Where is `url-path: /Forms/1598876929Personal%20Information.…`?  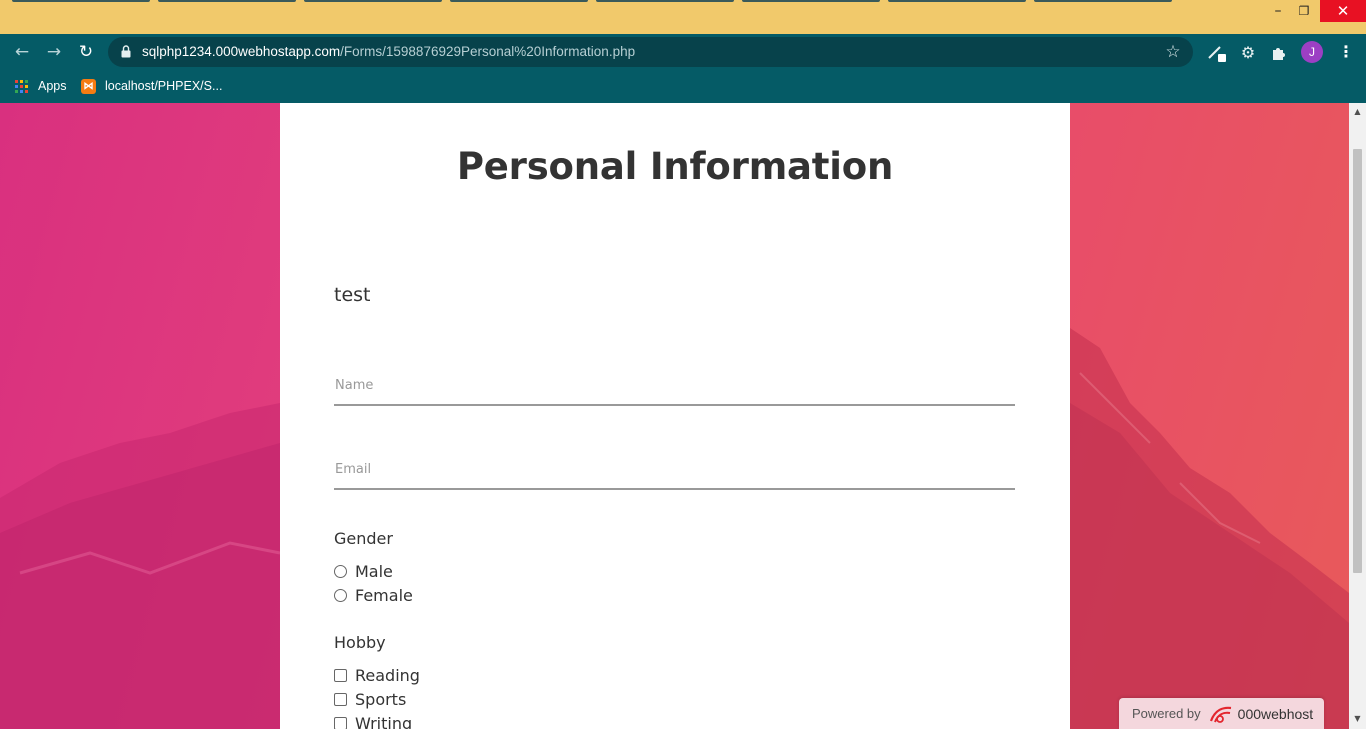 url-path: /Forms/1598876929Personal%20Information.… is located at coordinates (488, 51).